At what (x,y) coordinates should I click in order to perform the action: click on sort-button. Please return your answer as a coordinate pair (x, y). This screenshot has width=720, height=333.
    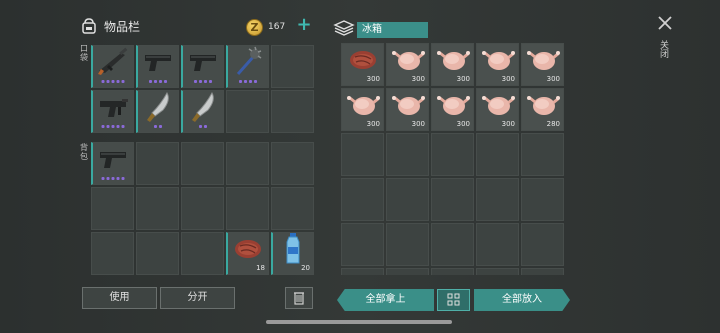
    Looking at the image, I should click on (453, 300).